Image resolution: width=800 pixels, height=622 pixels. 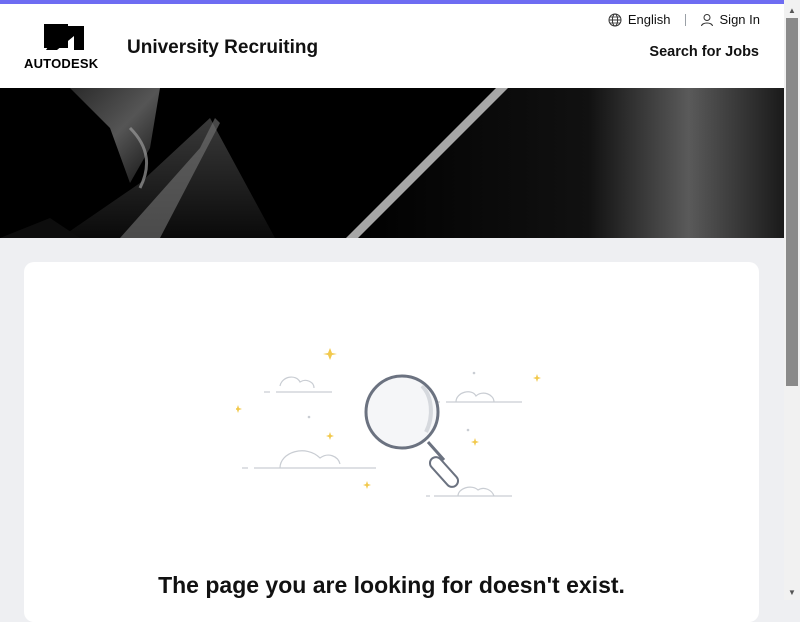 What do you see at coordinates (739, 19) in the screenshot?
I see `sign-in-label: Sign In` at bounding box center [739, 19].